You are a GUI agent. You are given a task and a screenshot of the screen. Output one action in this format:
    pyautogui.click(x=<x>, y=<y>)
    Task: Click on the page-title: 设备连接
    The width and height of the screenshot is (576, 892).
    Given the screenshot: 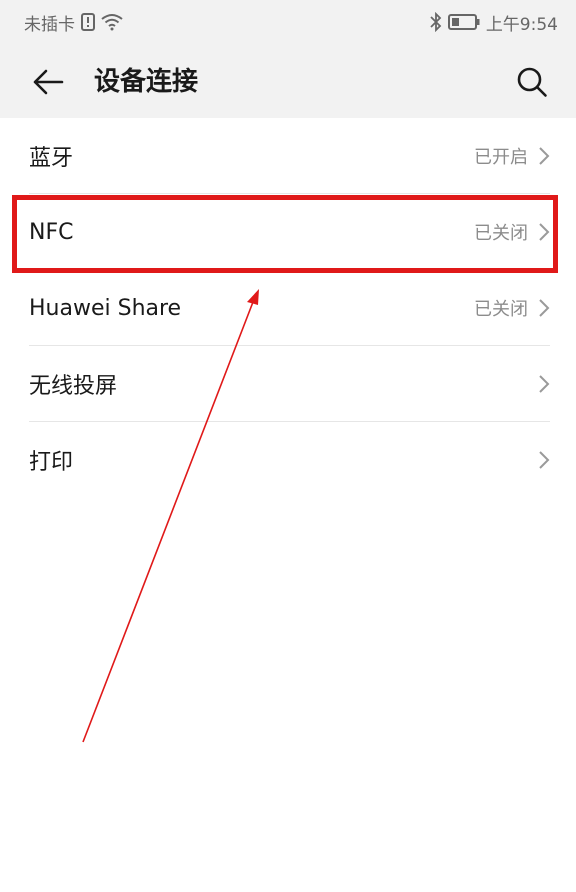 What is the action you would take?
    pyautogui.click(x=146, y=82)
    